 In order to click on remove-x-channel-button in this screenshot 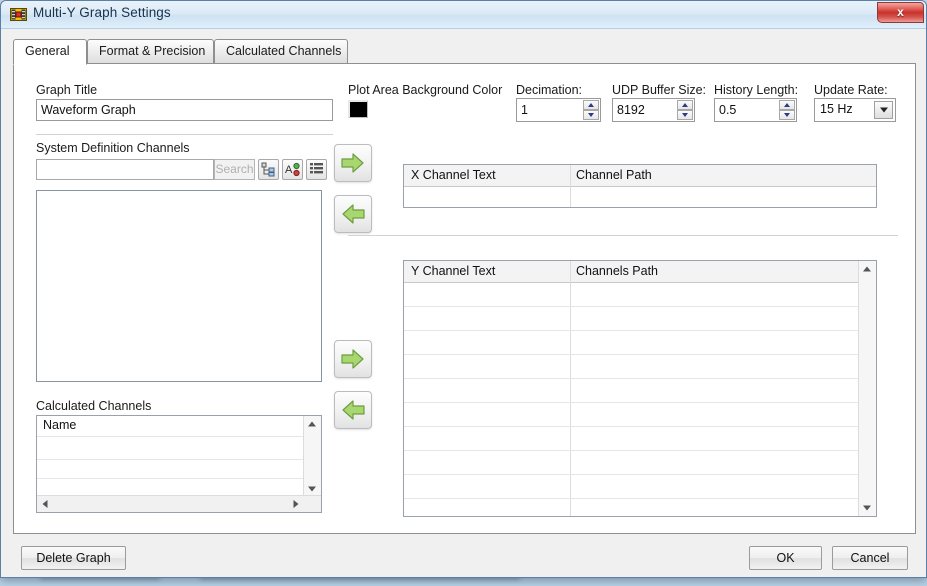, I will do `click(353, 214)`.